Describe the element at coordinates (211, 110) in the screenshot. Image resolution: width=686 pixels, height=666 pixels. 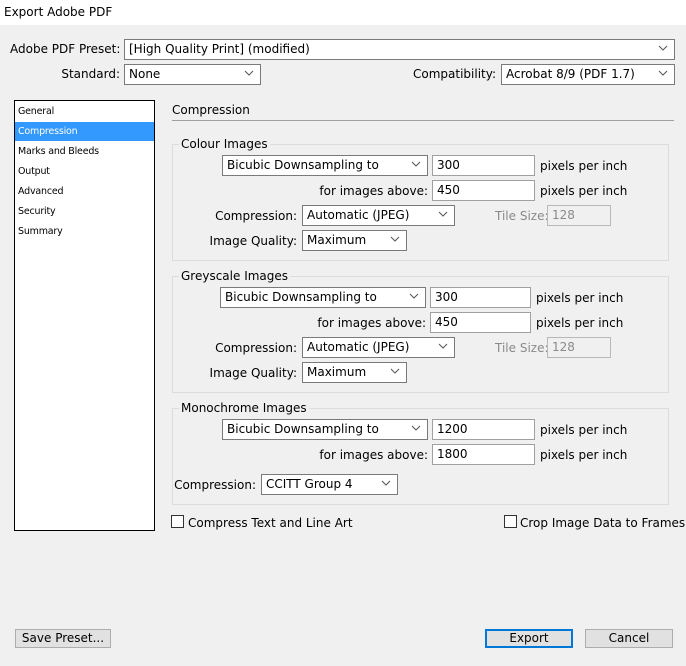
I see `section-title: Compression` at that location.